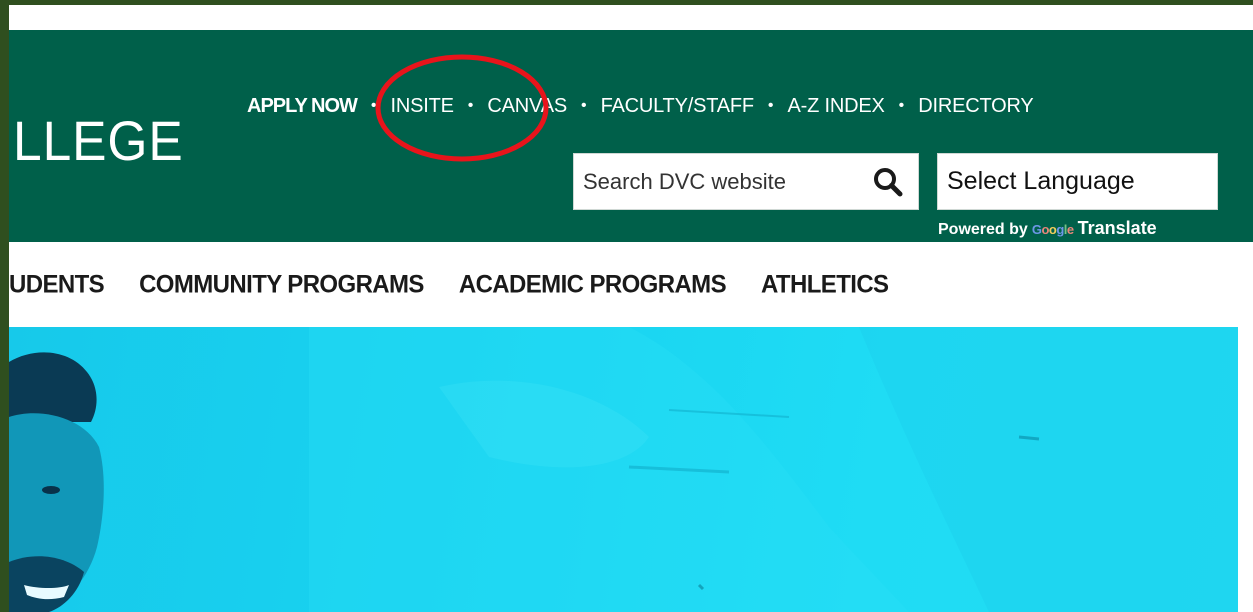 The height and width of the screenshot is (612, 1253). I want to click on faculty-staff-link: FACULTY/STAFF, so click(678, 106).